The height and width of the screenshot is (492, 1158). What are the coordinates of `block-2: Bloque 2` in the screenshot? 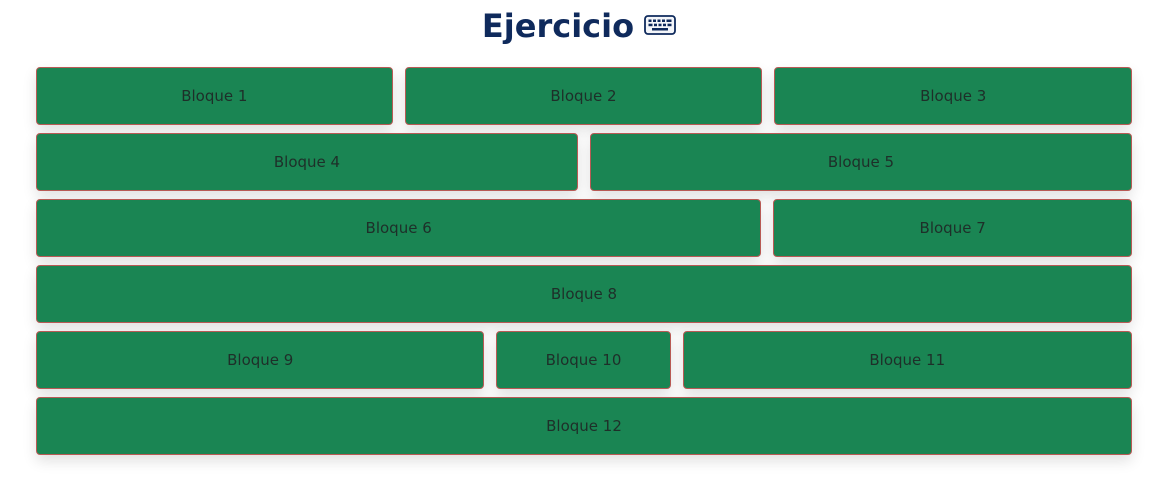 It's located at (583, 96).